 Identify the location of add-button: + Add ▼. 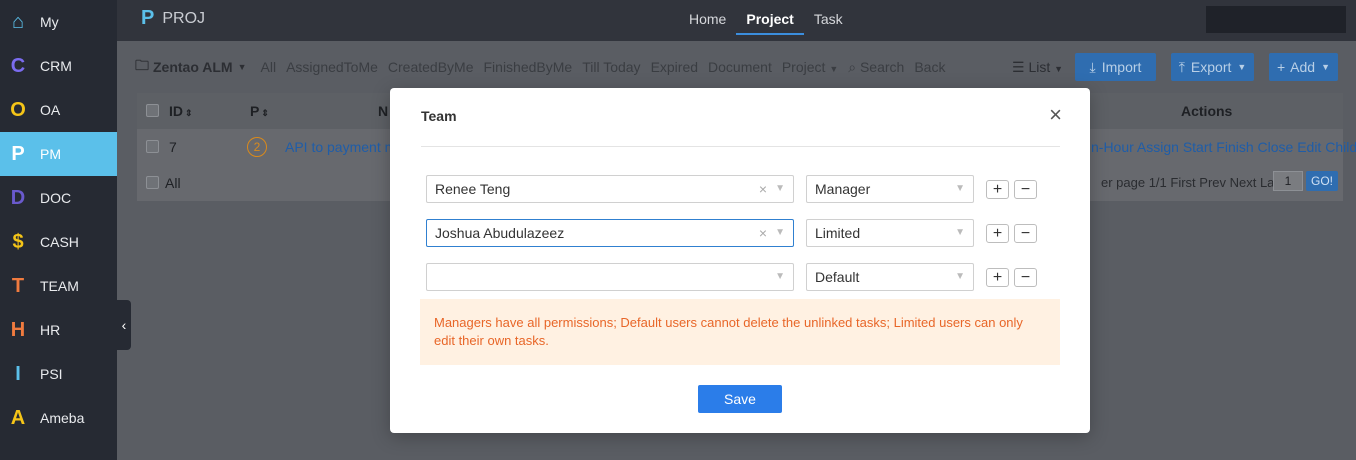
(1303, 67).